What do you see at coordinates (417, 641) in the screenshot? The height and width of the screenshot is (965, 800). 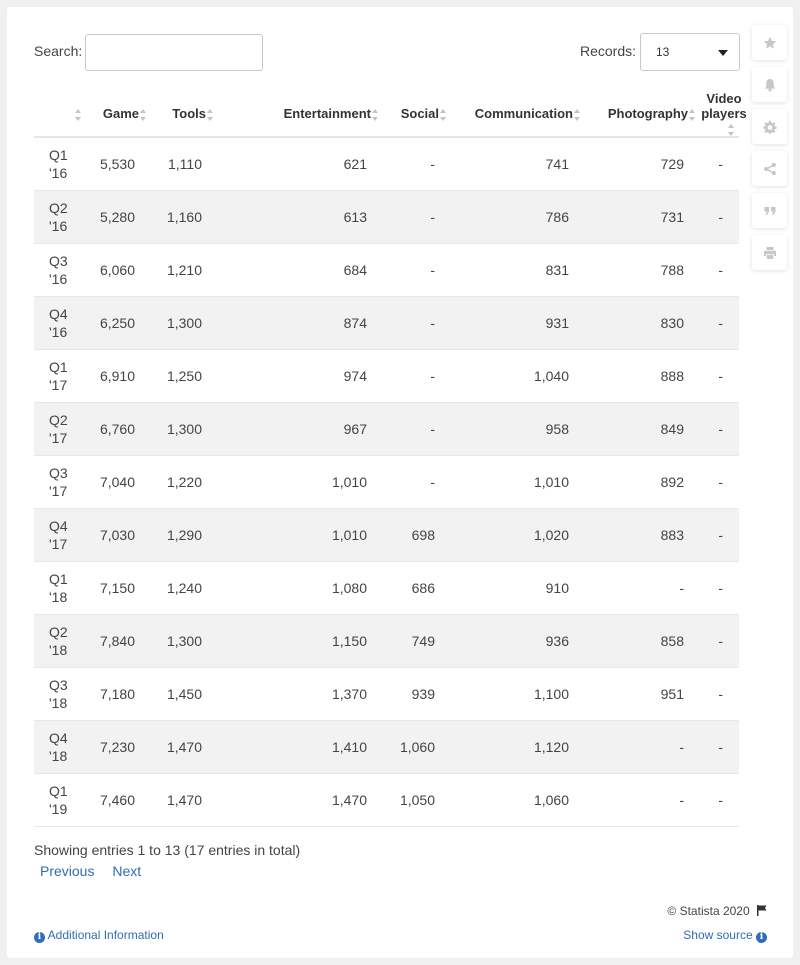 I see `table-cell: 749` at bounding box center [417, 641].